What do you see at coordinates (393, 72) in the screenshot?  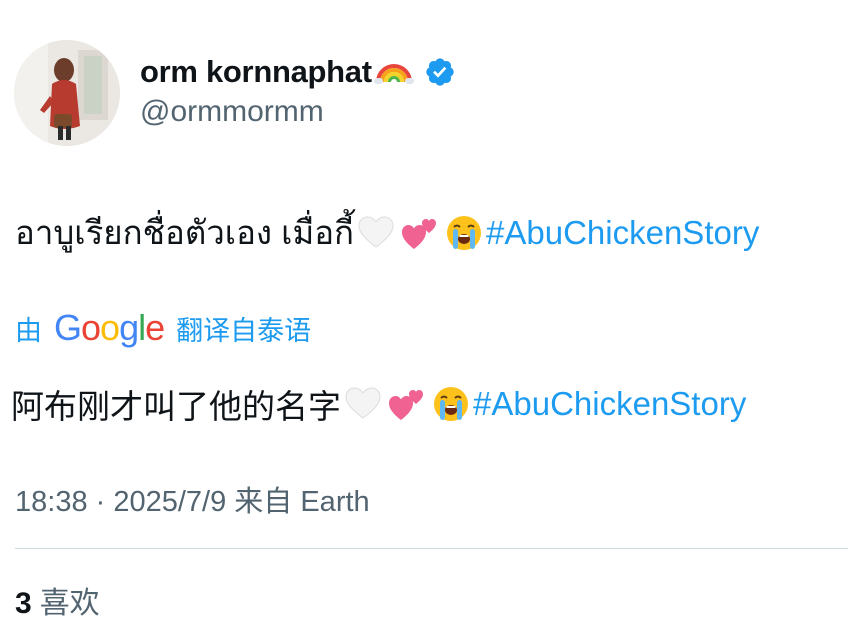 I see `rainbow-icon` at bounding box center [393, 72].